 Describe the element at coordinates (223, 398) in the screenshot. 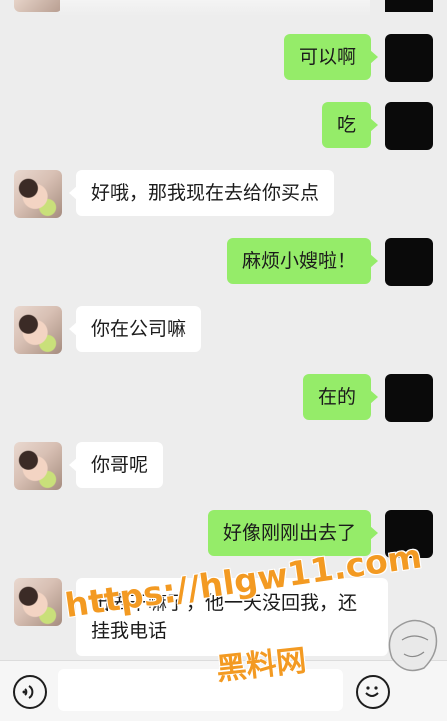

I see `message-row: 在的` at that location.